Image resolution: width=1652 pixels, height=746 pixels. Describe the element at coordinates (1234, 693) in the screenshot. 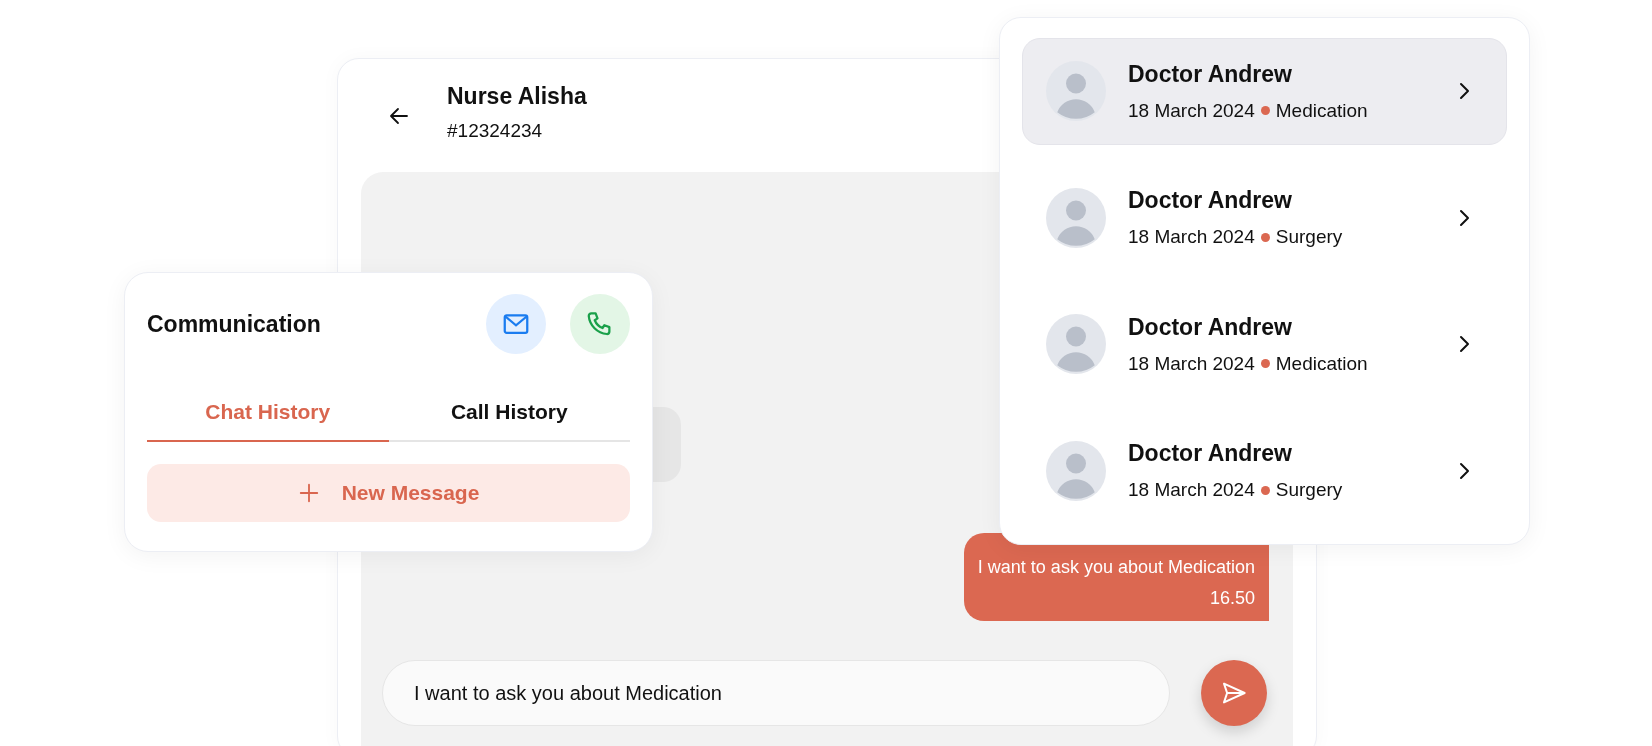

I see `send-button` at that location.